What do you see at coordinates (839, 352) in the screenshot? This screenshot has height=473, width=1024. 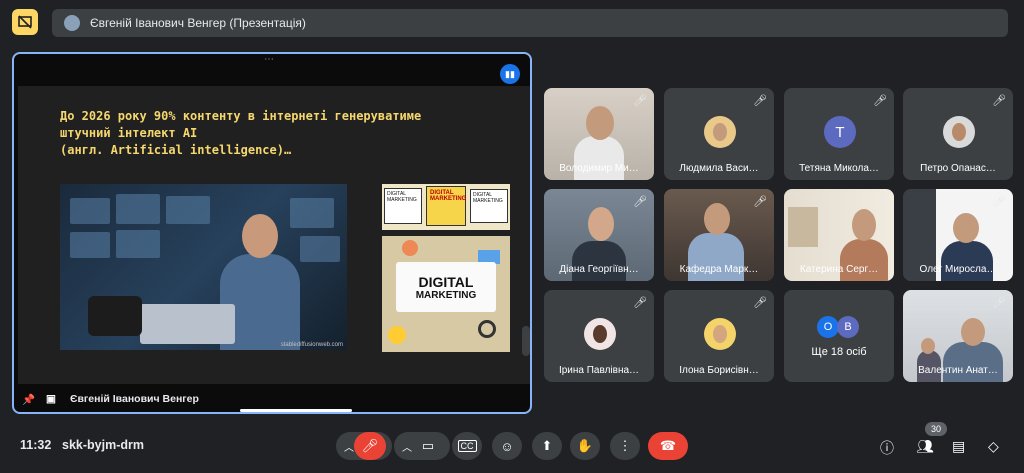 I see `more-participants-label: Ще 18 осіб` at bounding box center [839, 352].